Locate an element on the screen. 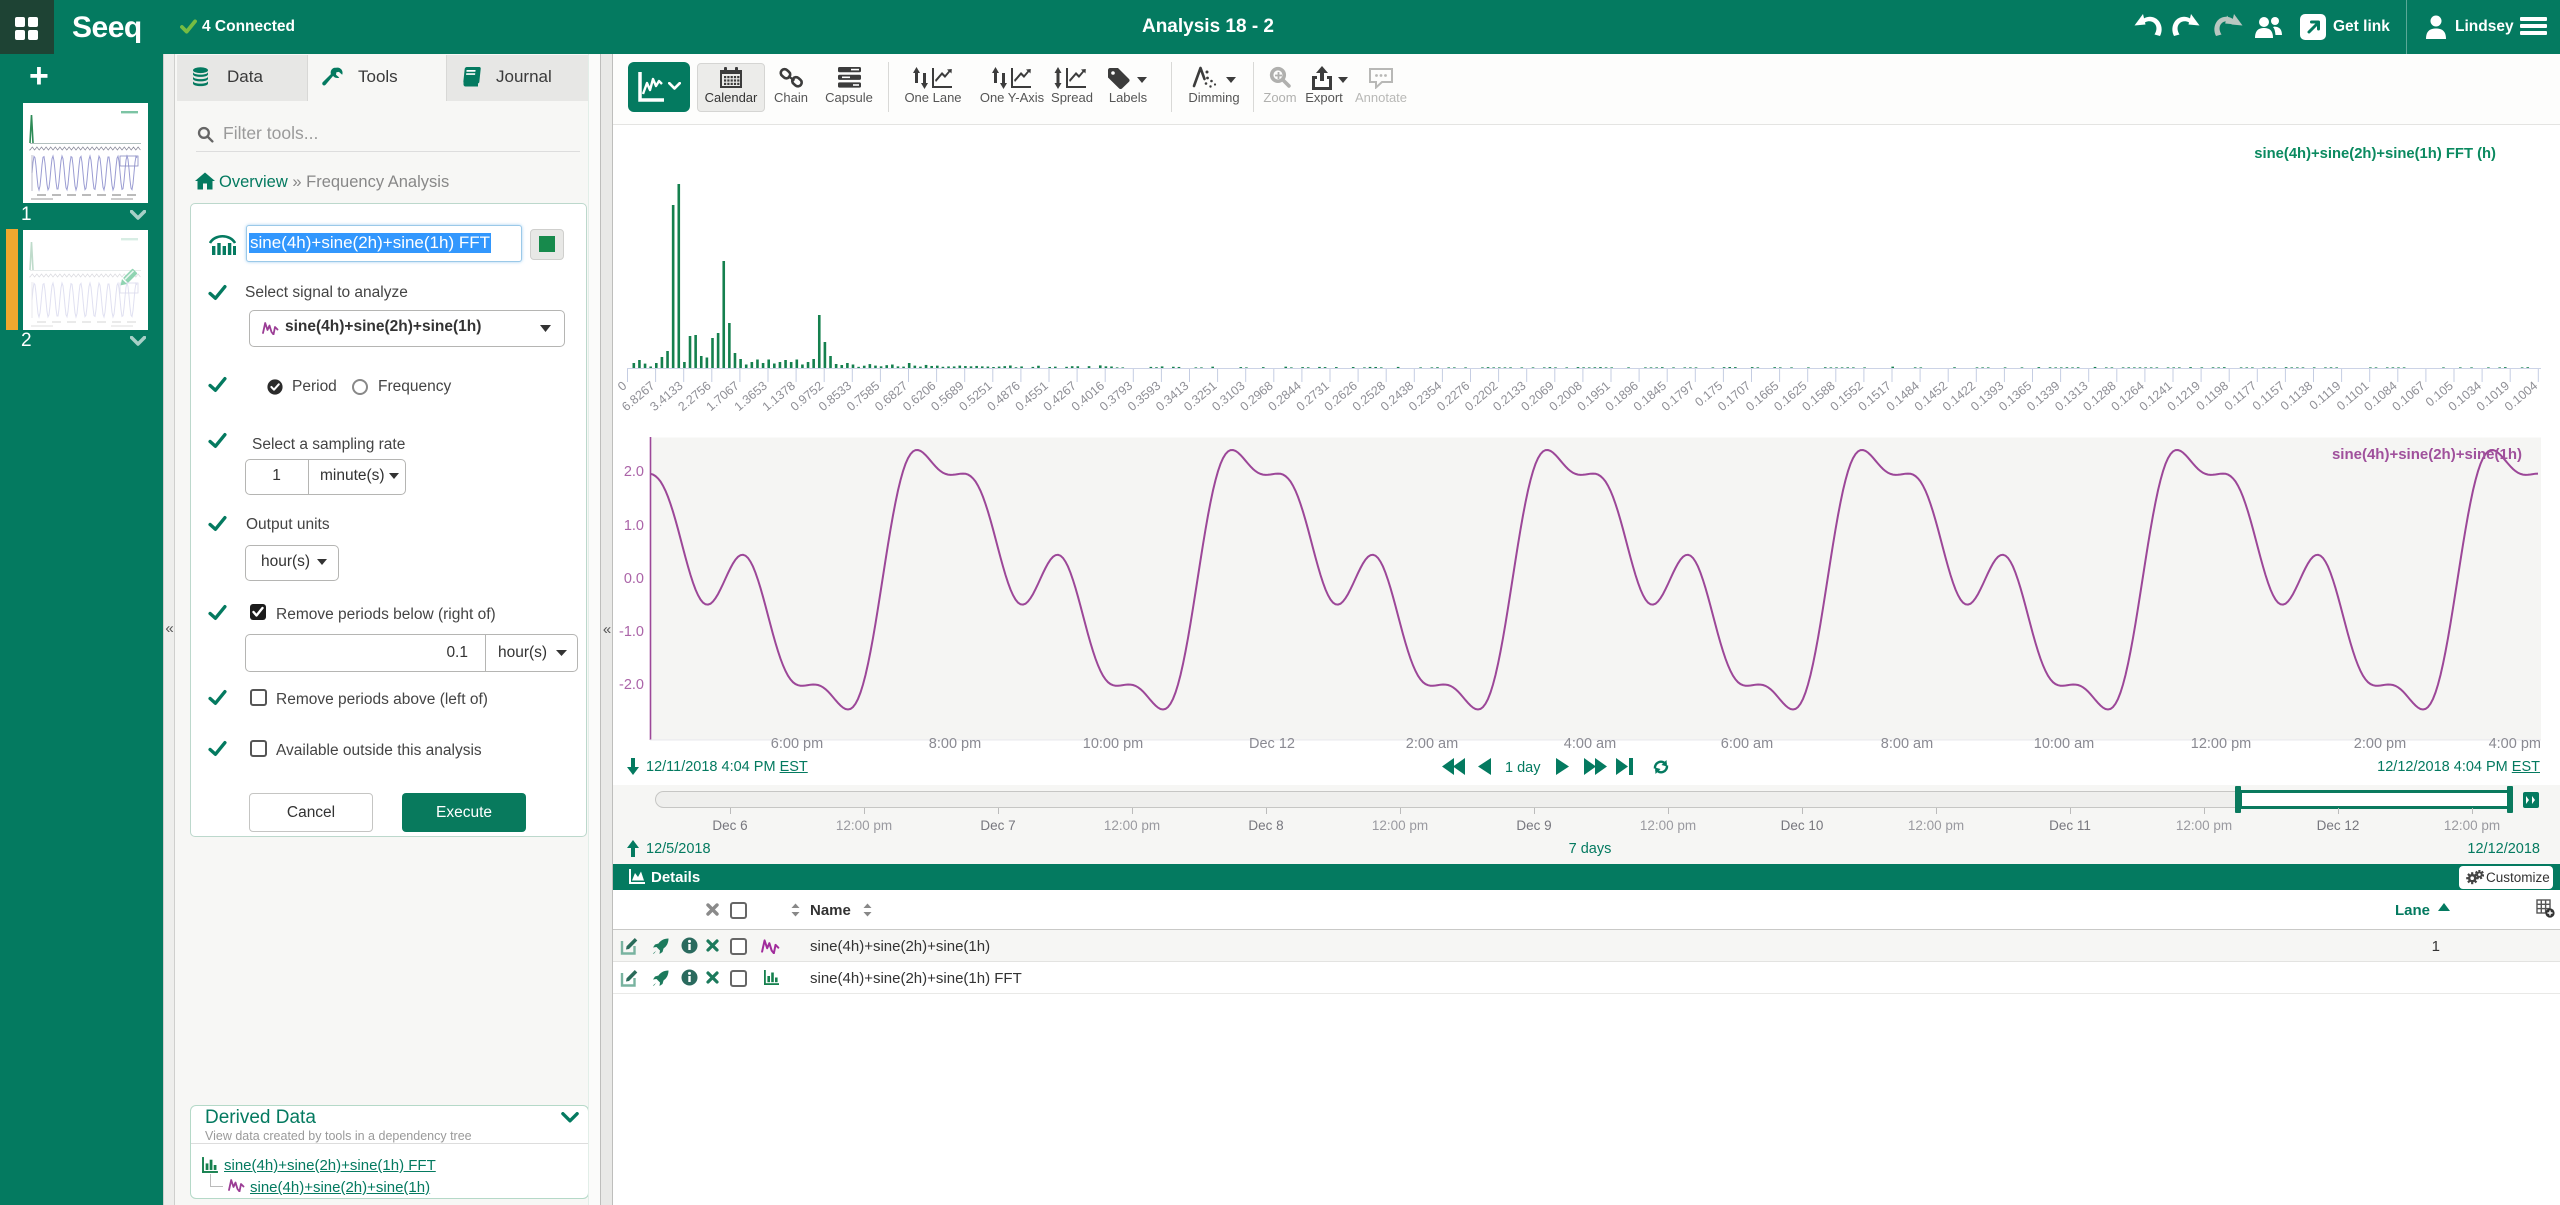  svg-text: 0.1797 is located at coordinates (1678, 396).